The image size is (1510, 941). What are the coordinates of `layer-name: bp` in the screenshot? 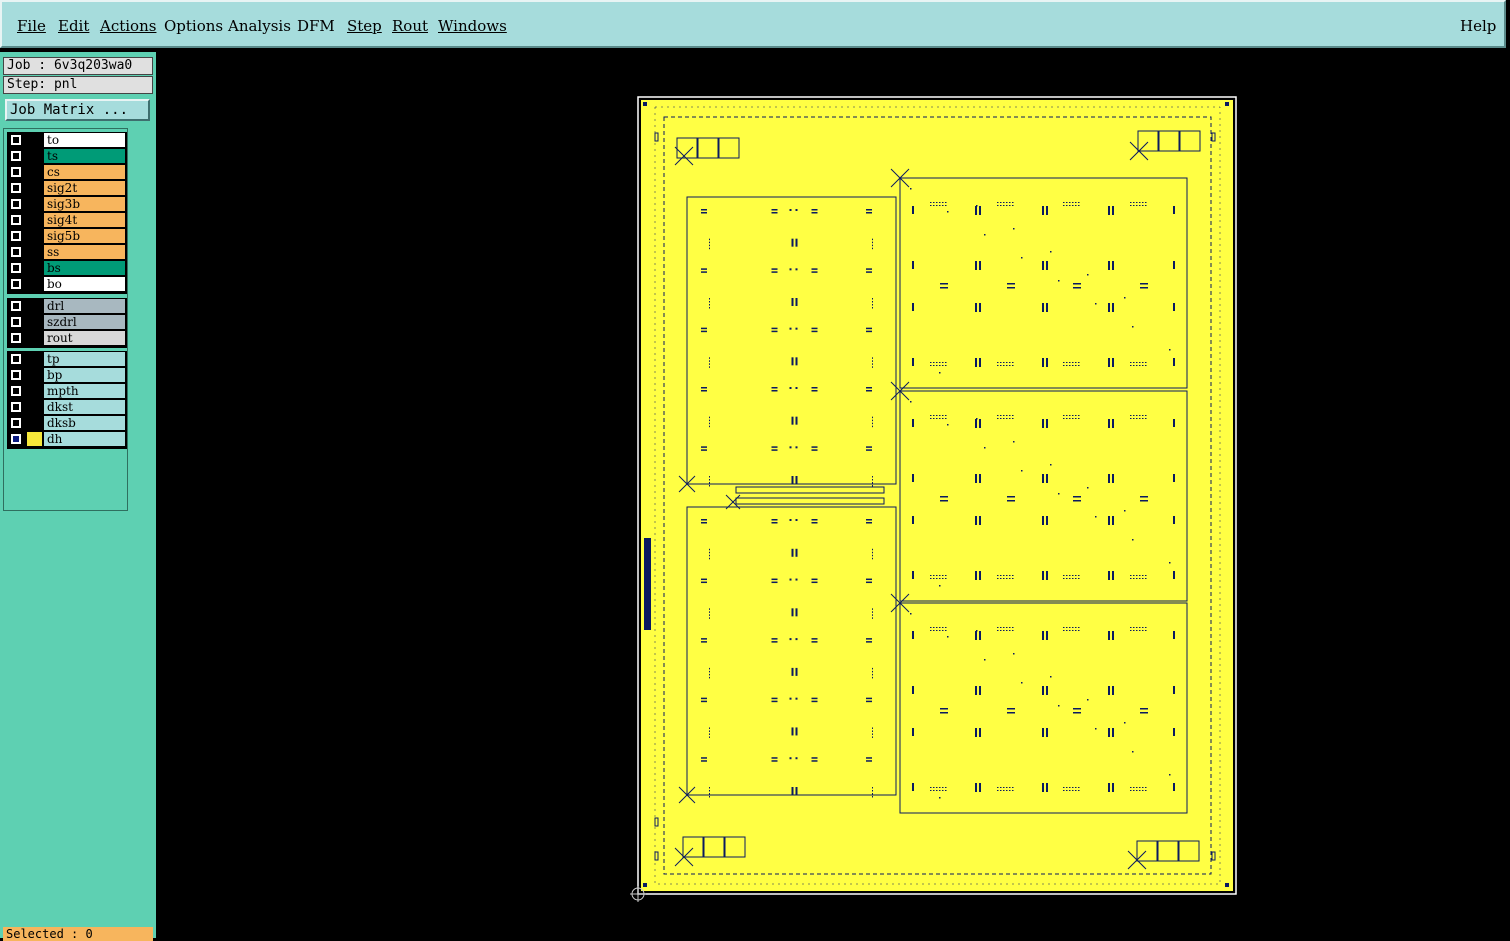 It's located at (84, 375).